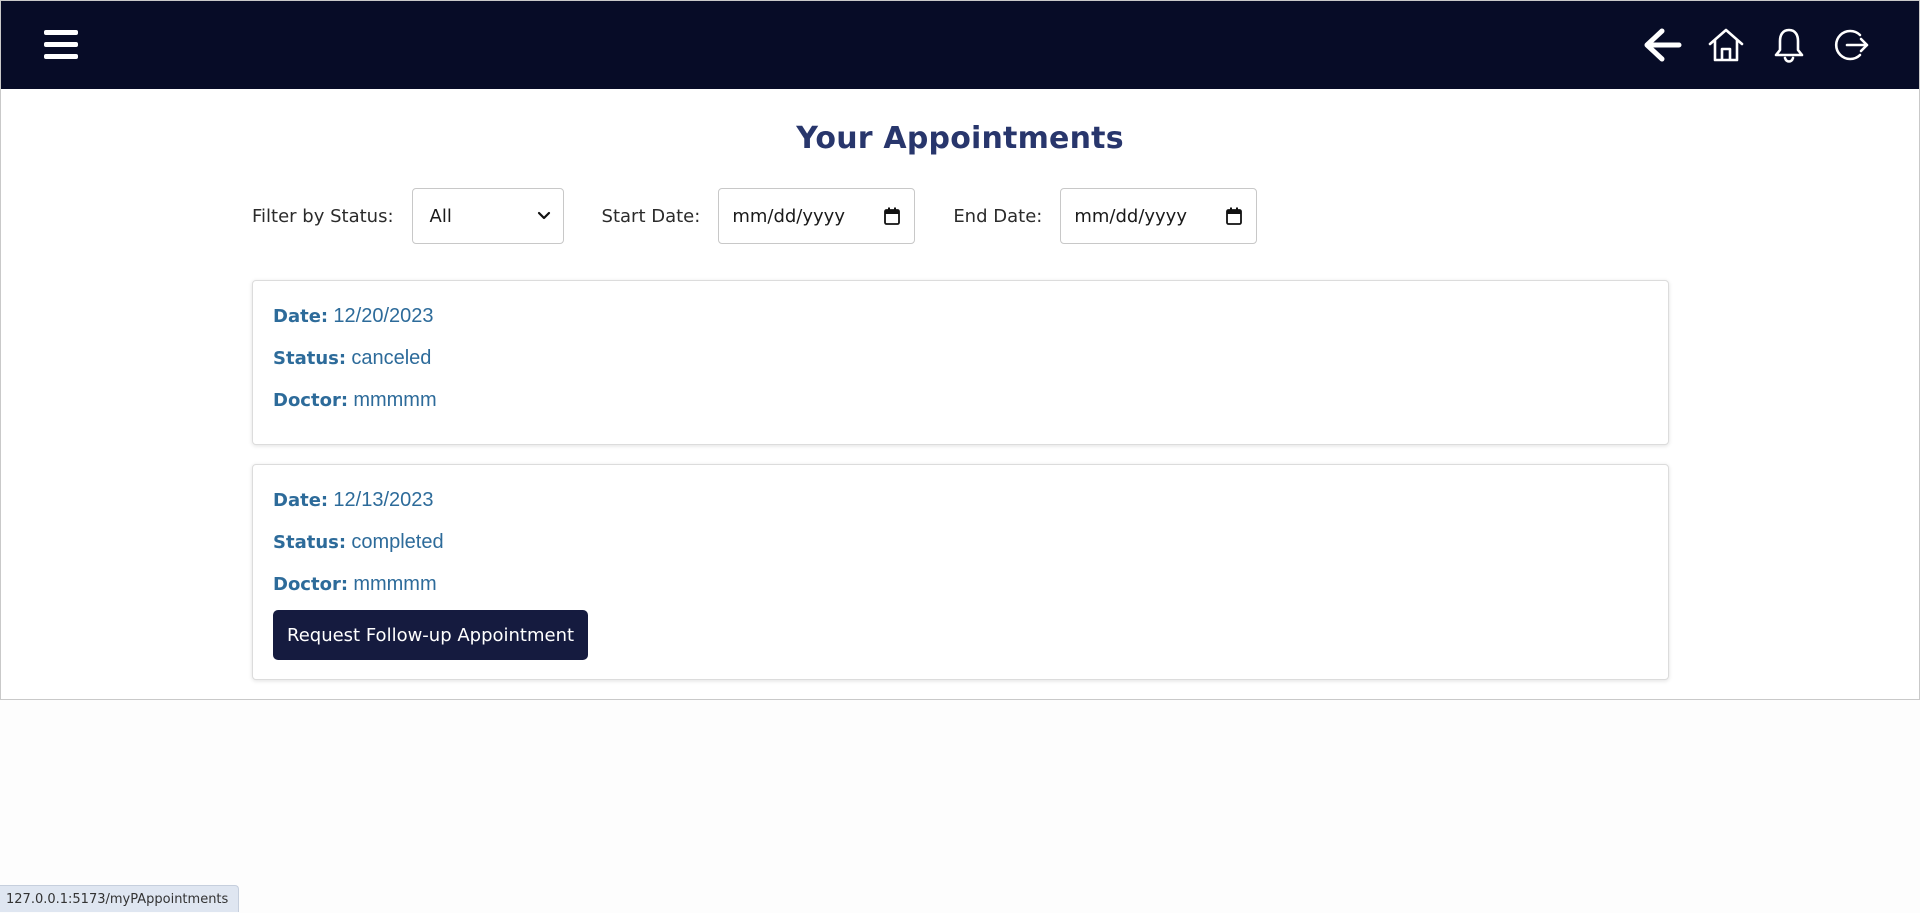 The image size is (1920, 913). I want to click on appointment-status: Status: completed, so click(358, 542).